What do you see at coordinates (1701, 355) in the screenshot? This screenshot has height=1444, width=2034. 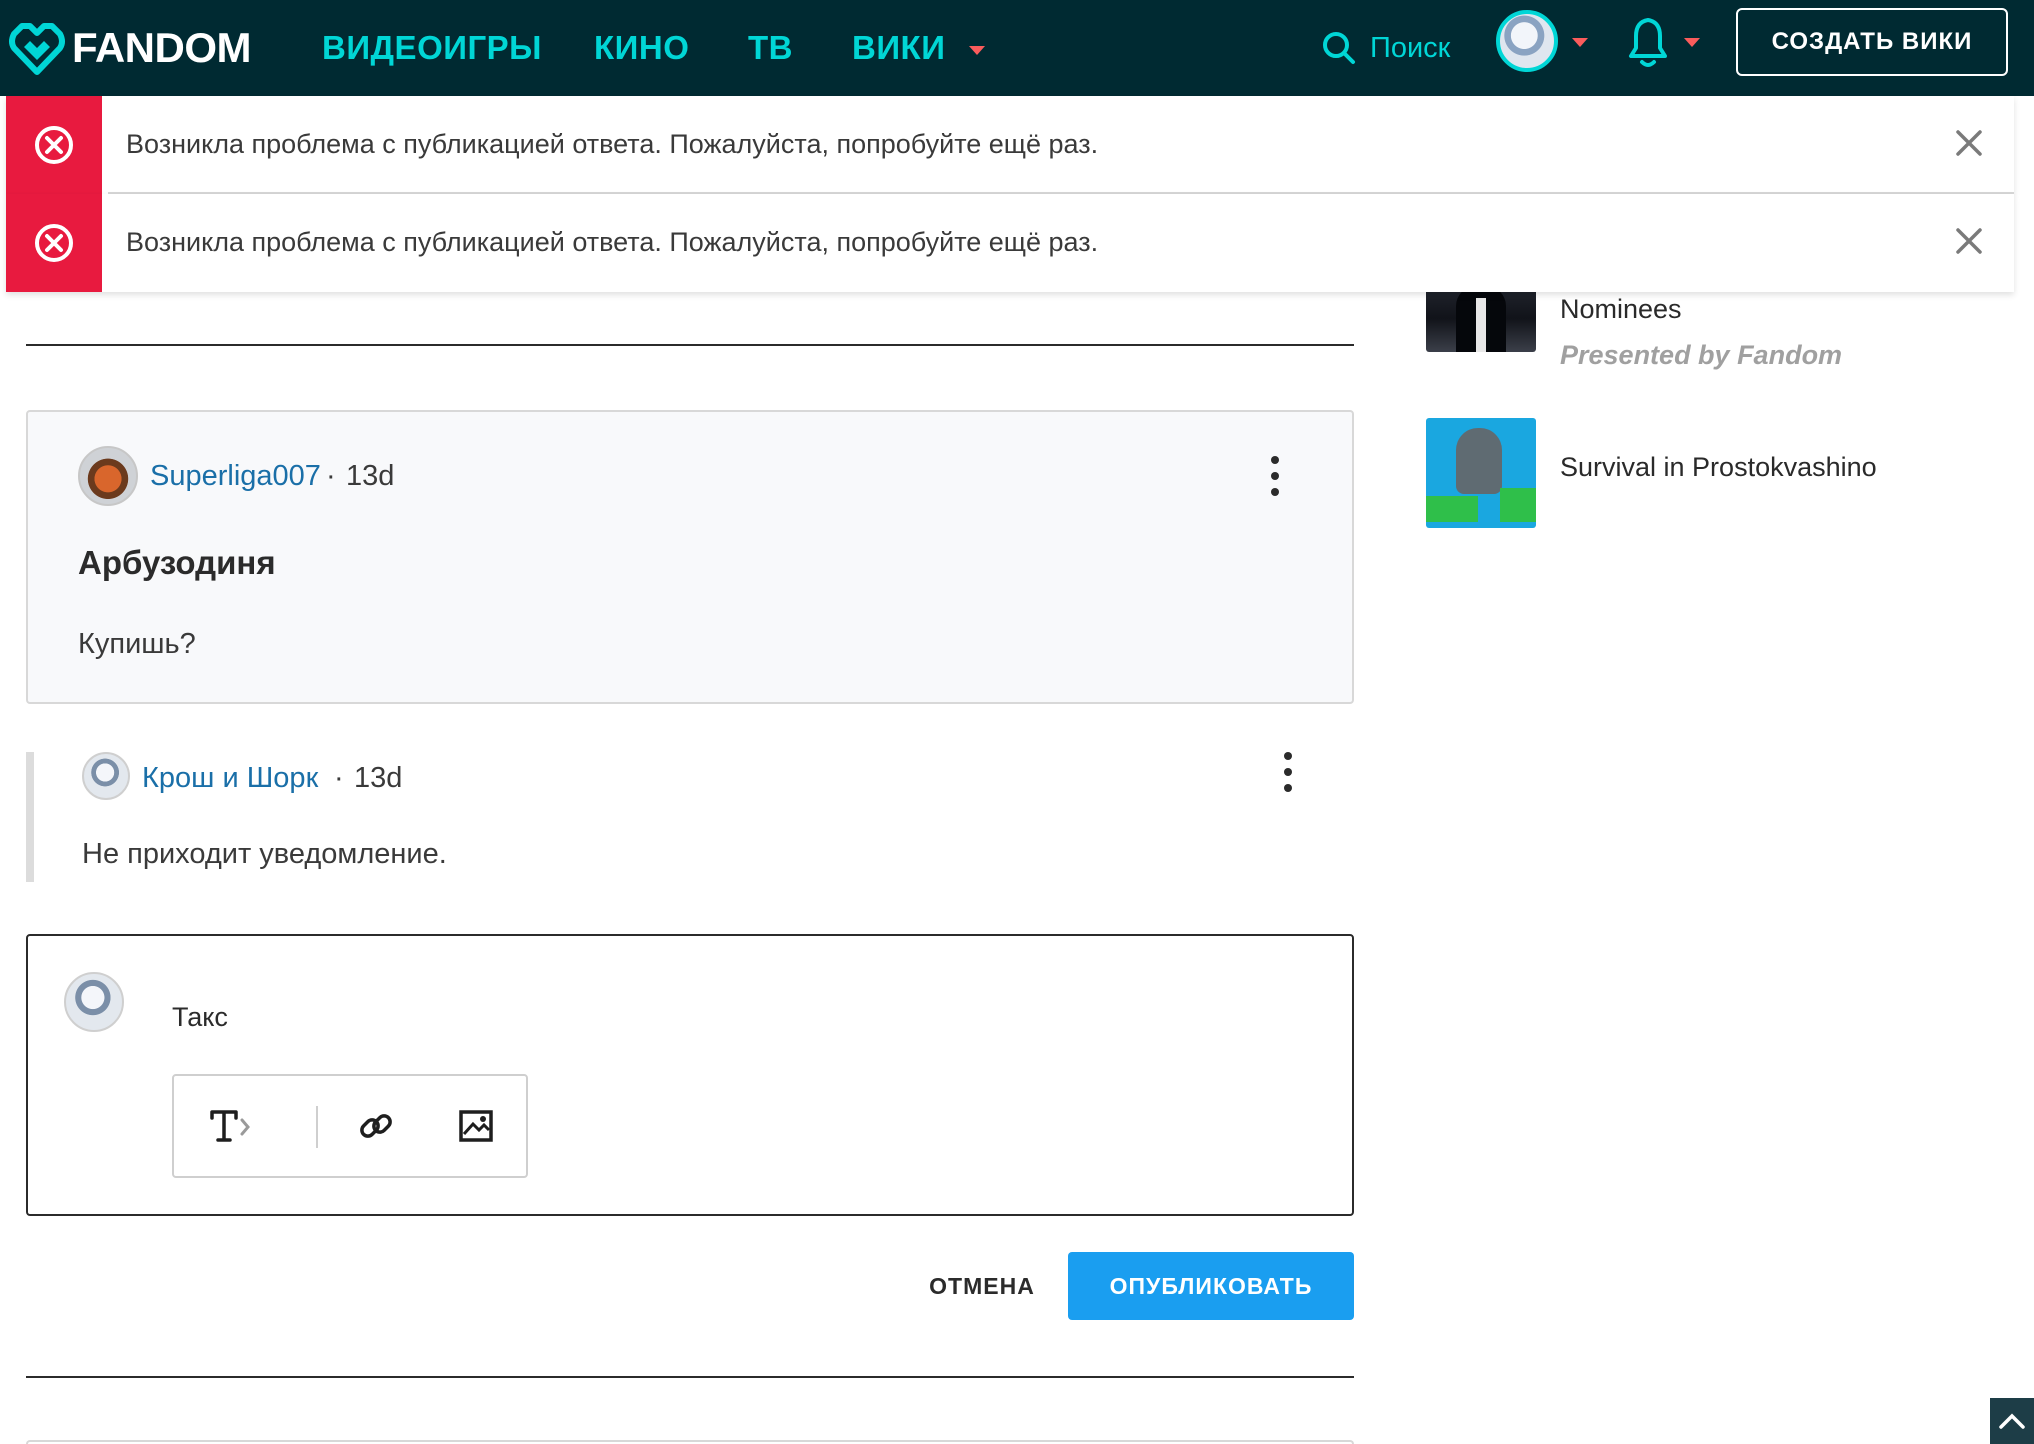 I see `sidebar-presented-by: Presented by Fandom` at bounding box center [1701, 355].